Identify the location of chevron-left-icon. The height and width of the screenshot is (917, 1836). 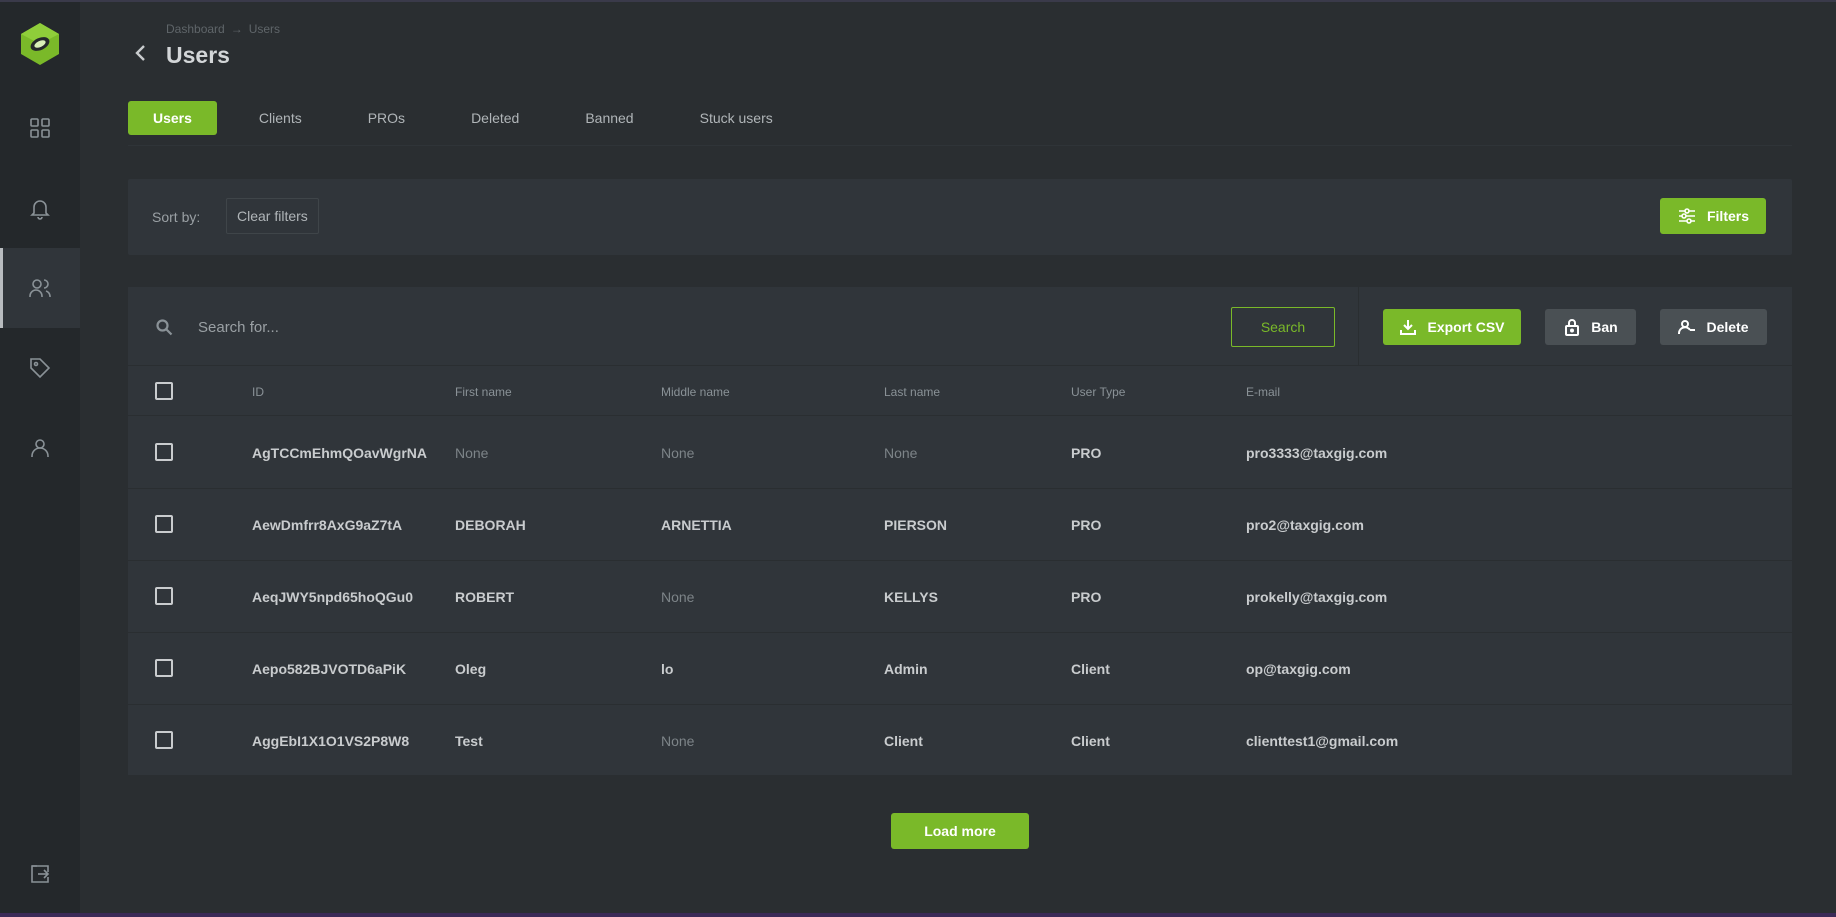
(140, 53).